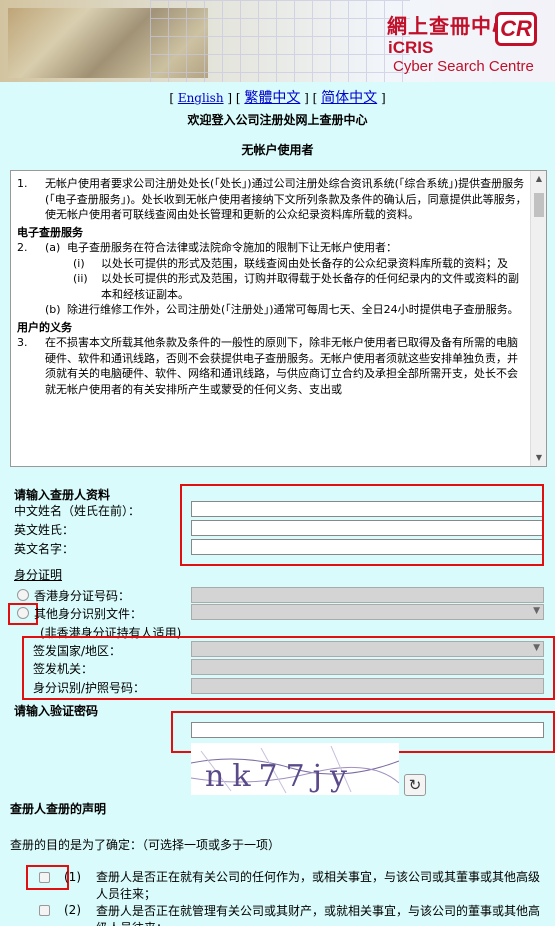 The image size is (555, 926). What do you see at coordinates (538, 179) in the screenshot?
I see `scroll-up-arrow-icon: ▲` at bounding box center [538, 179].